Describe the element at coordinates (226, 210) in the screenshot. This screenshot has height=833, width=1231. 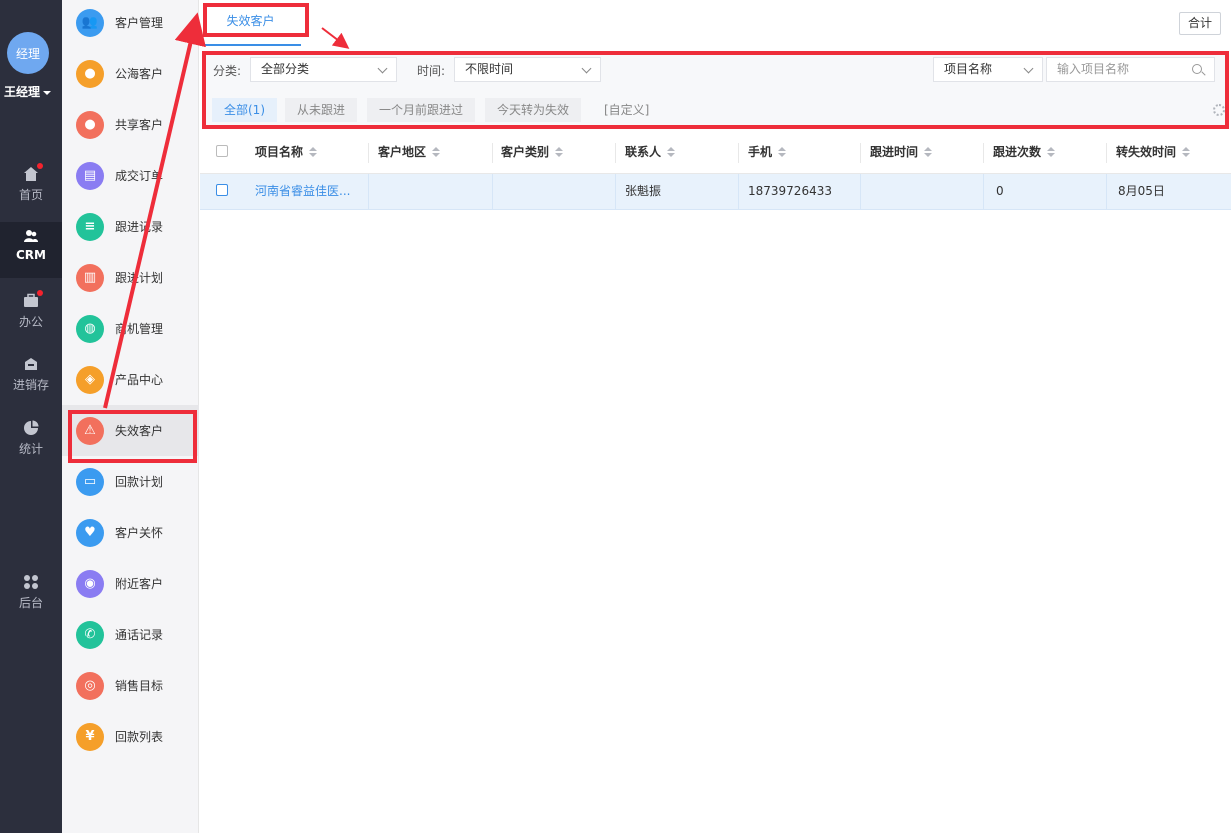
I see `annotation-arrows` at that location.